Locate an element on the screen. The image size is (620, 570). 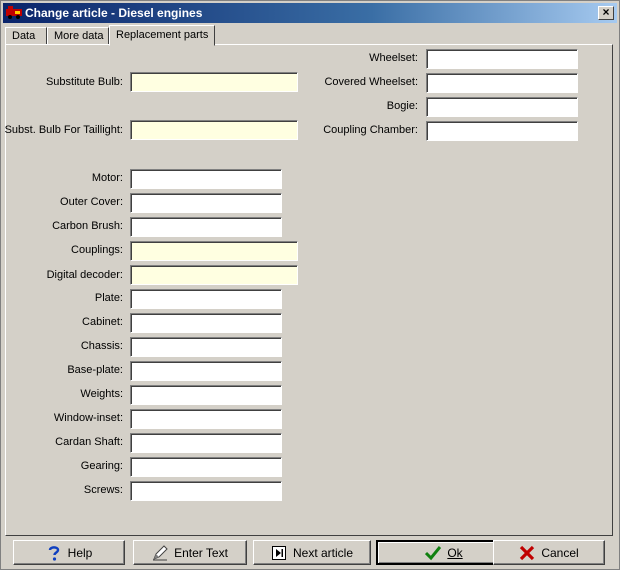
motor-label: Motor: is located at coordinates (107, 178).